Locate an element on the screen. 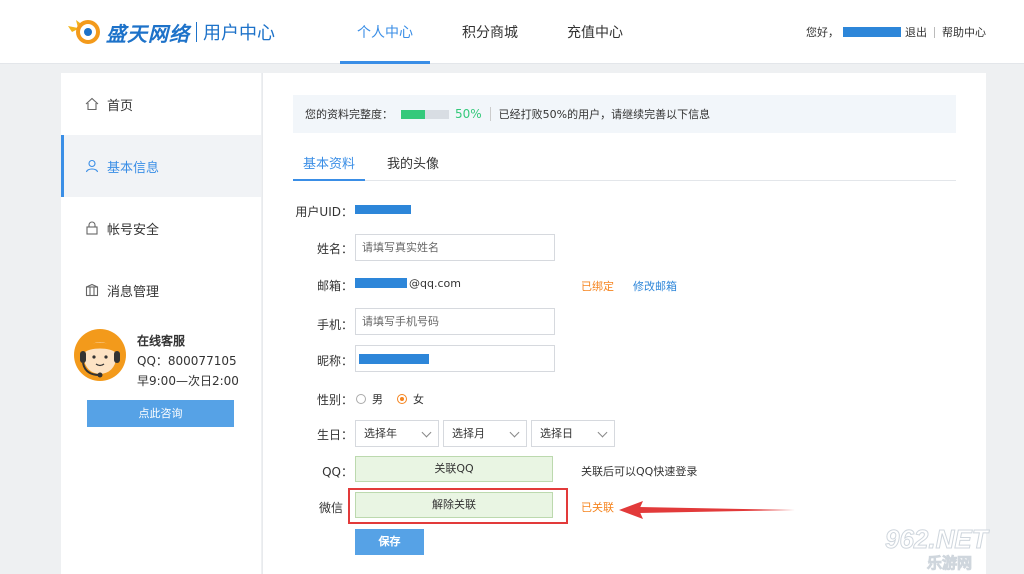  nickname-value-redacted is located at coordinates (394, 359).